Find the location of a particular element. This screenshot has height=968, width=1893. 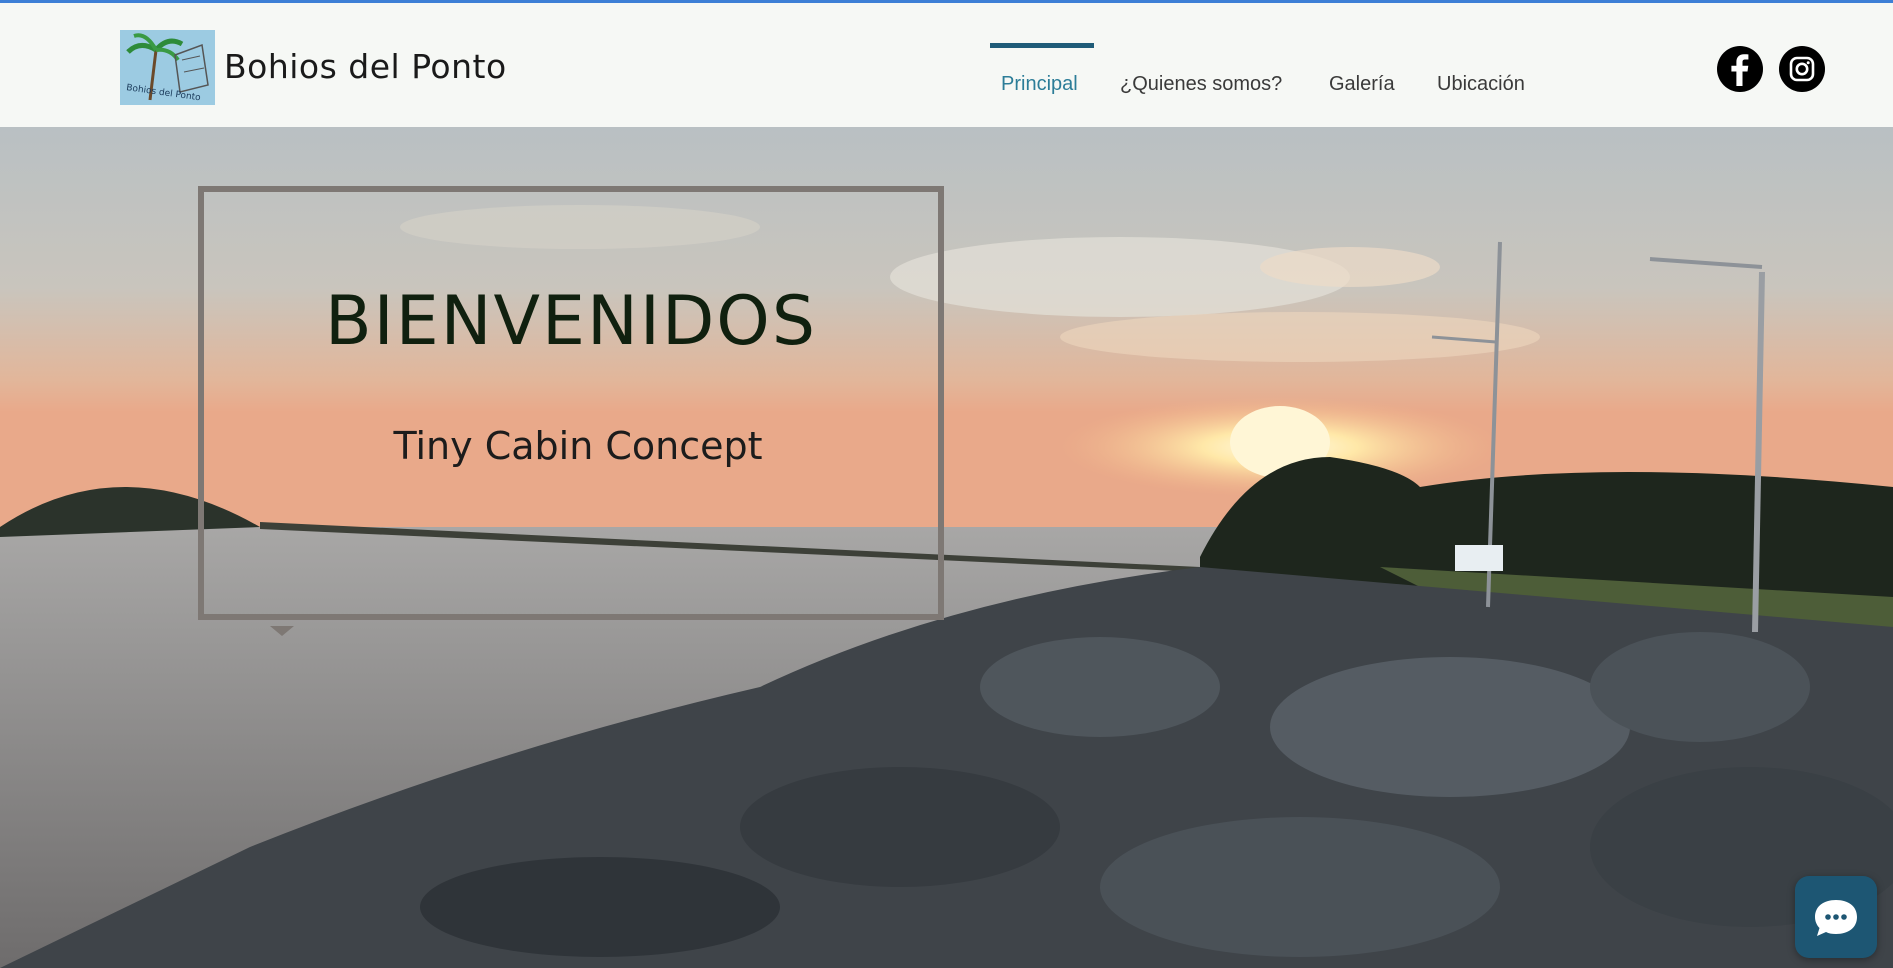

site-title: Bohios del Ponto is located at coordinates (365, 66).